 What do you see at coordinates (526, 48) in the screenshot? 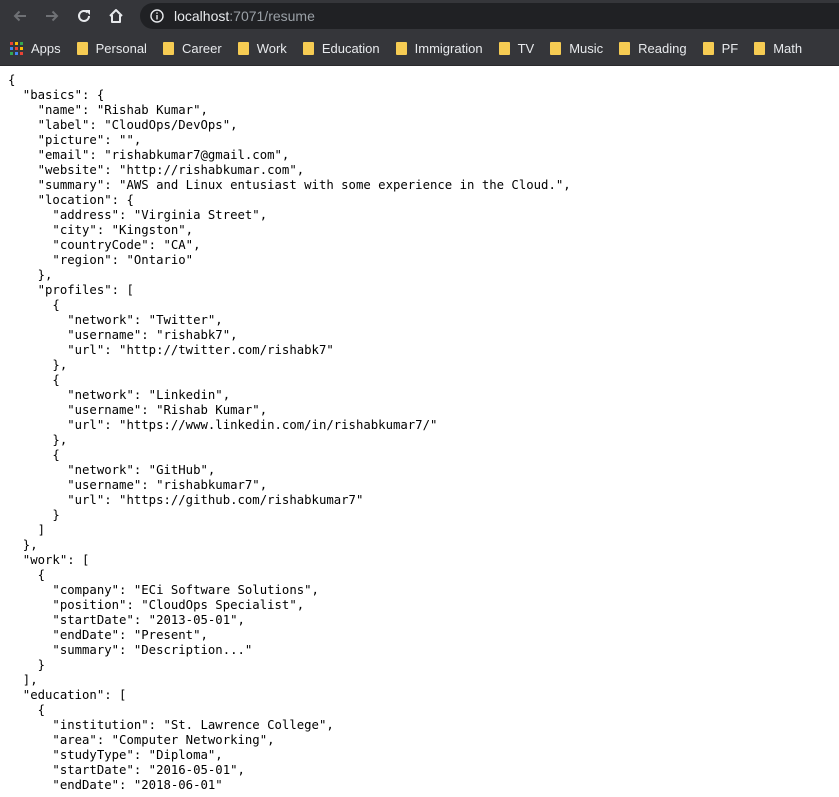
I see `bookmark-label: TV` at bounding box center [526, 48].